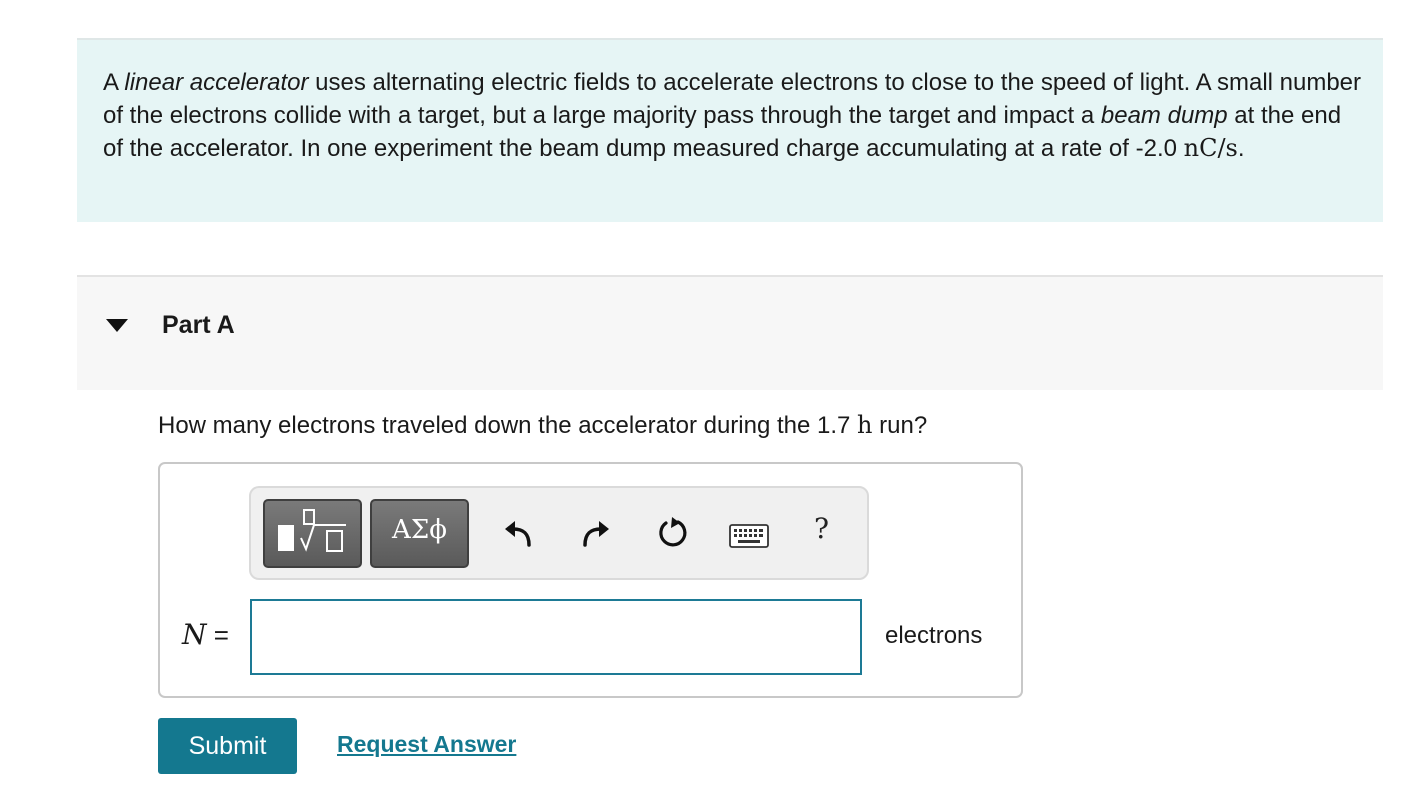  I want to click on equals-sign: =, so click(221, 635).